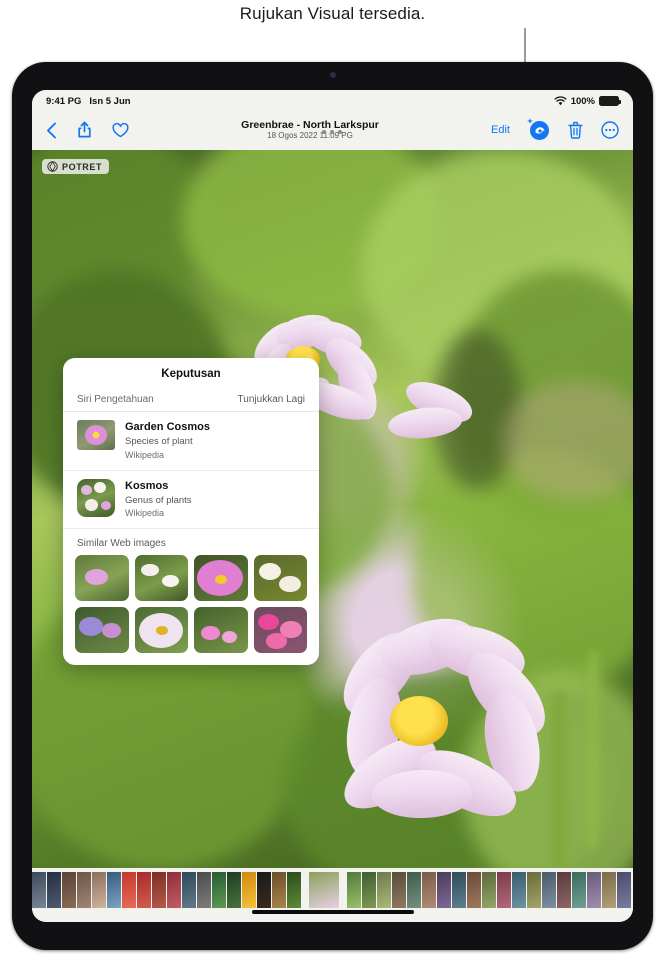  Describe the element at coordinates (147, 485) in the screenshot. I see `result-title: Kosmos` at that location.